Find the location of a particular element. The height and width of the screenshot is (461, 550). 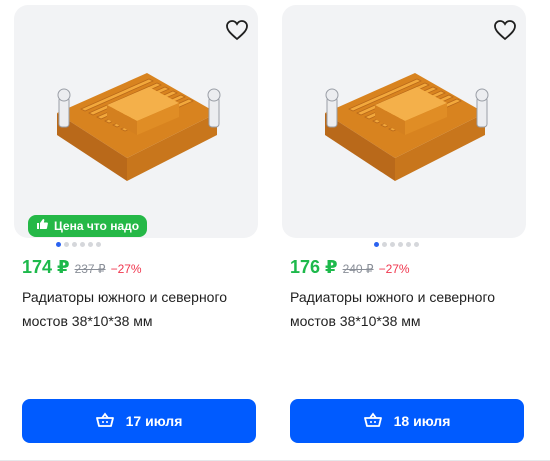

price-row: 174 ₽ 237 ₽ −27% is located at coordinates (82, 267).